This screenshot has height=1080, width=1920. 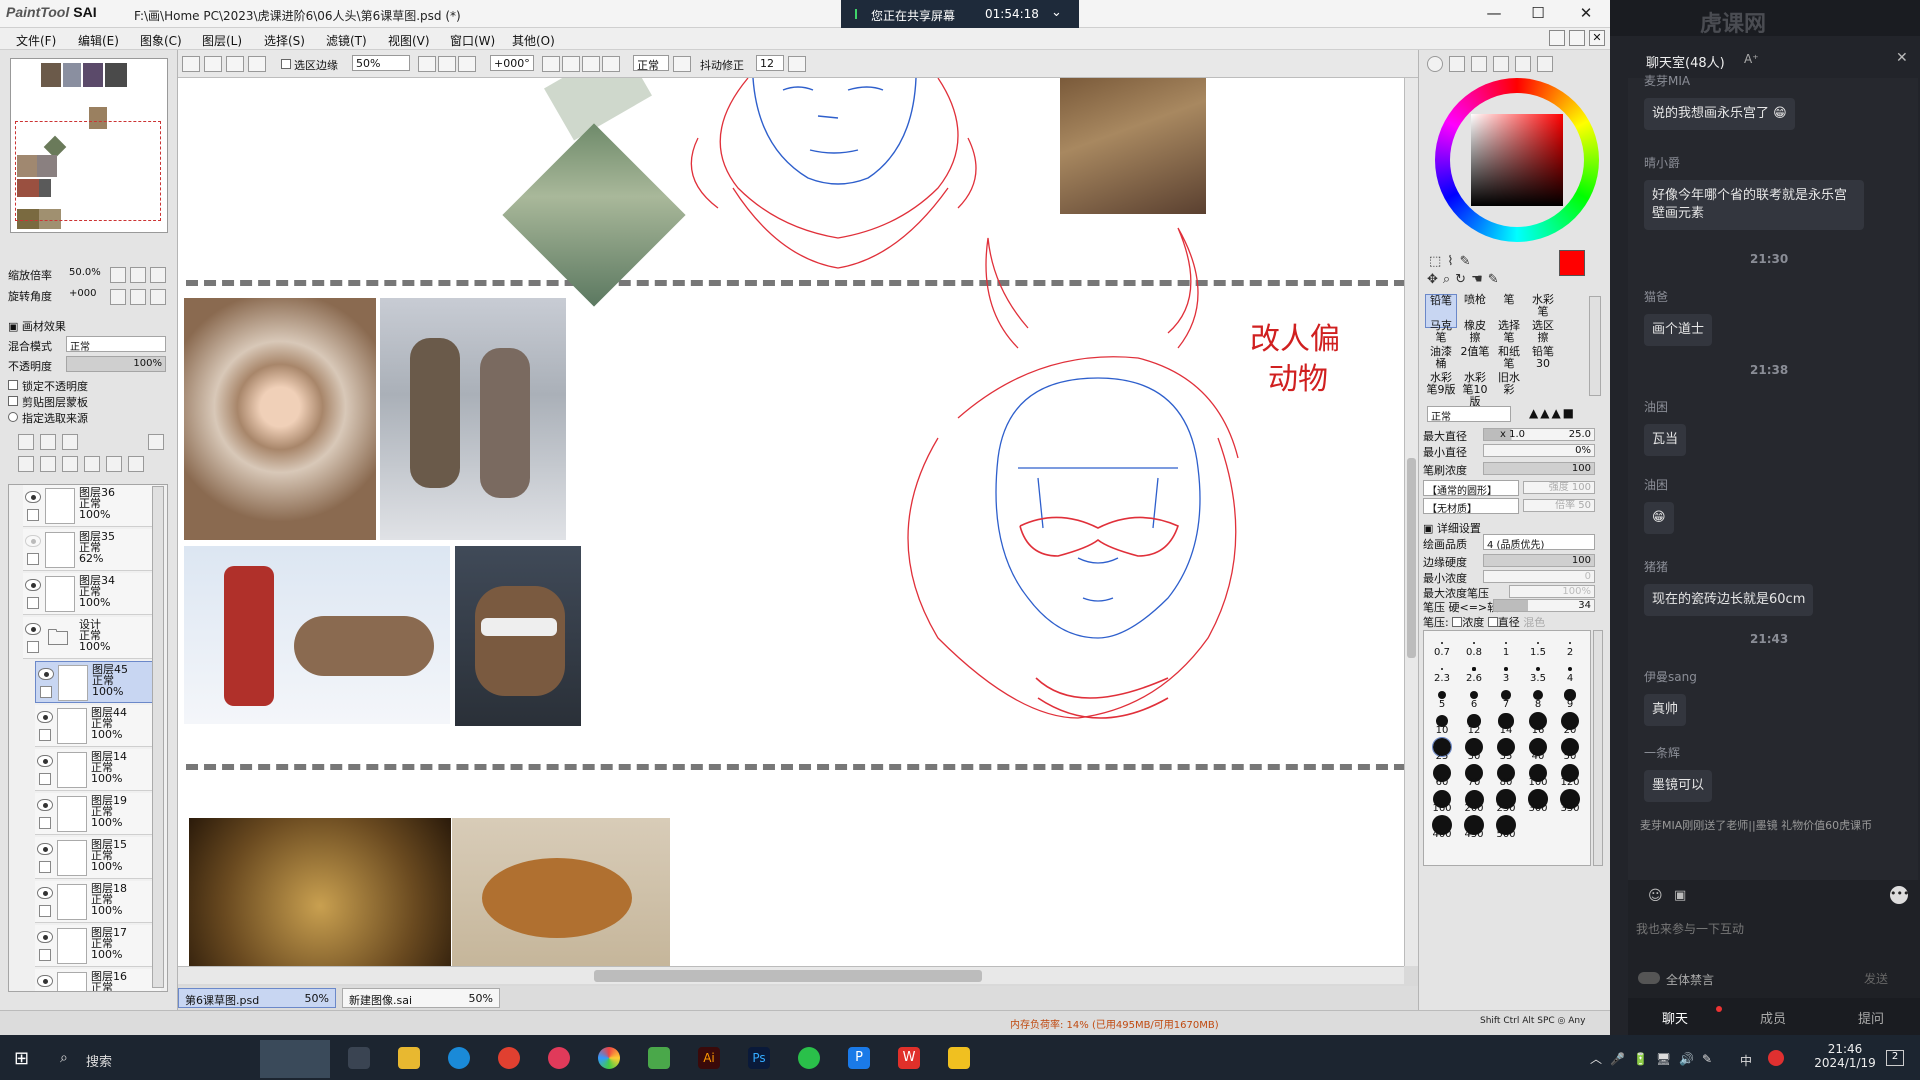 I want to click on selection-source-radio, so click(x=13, y=417).